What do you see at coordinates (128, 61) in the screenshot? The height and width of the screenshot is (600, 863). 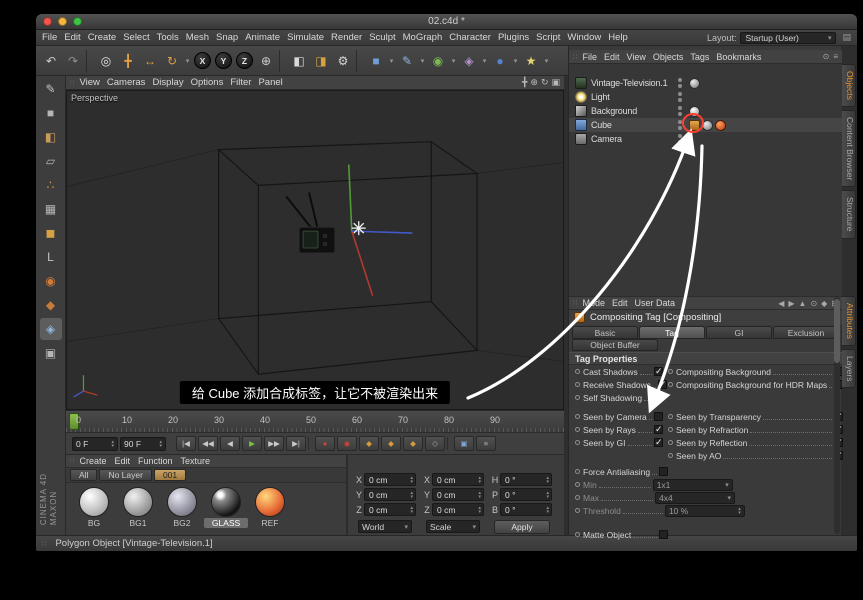 I see `move-tool-icon: ╋` at bounding box center [128, 61].